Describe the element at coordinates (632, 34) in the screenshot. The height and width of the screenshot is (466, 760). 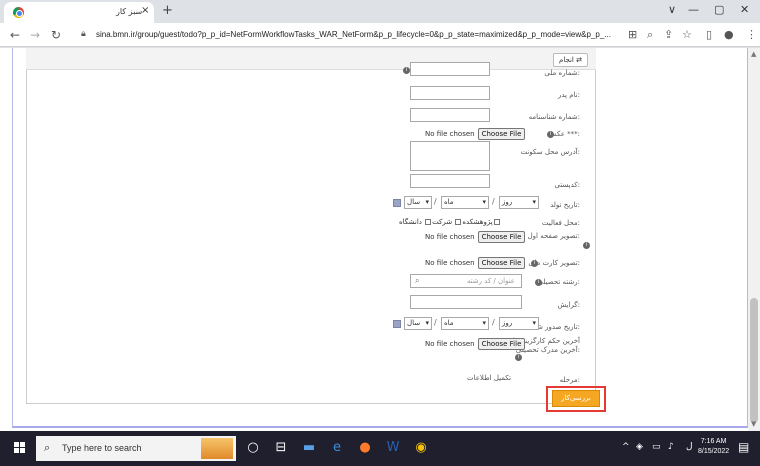
I see `translate-icon: ⊞` at that location.